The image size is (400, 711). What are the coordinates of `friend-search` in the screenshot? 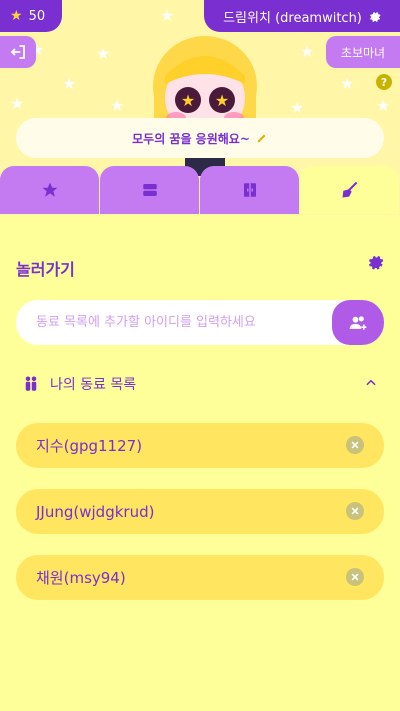 It's located at (200, 322).